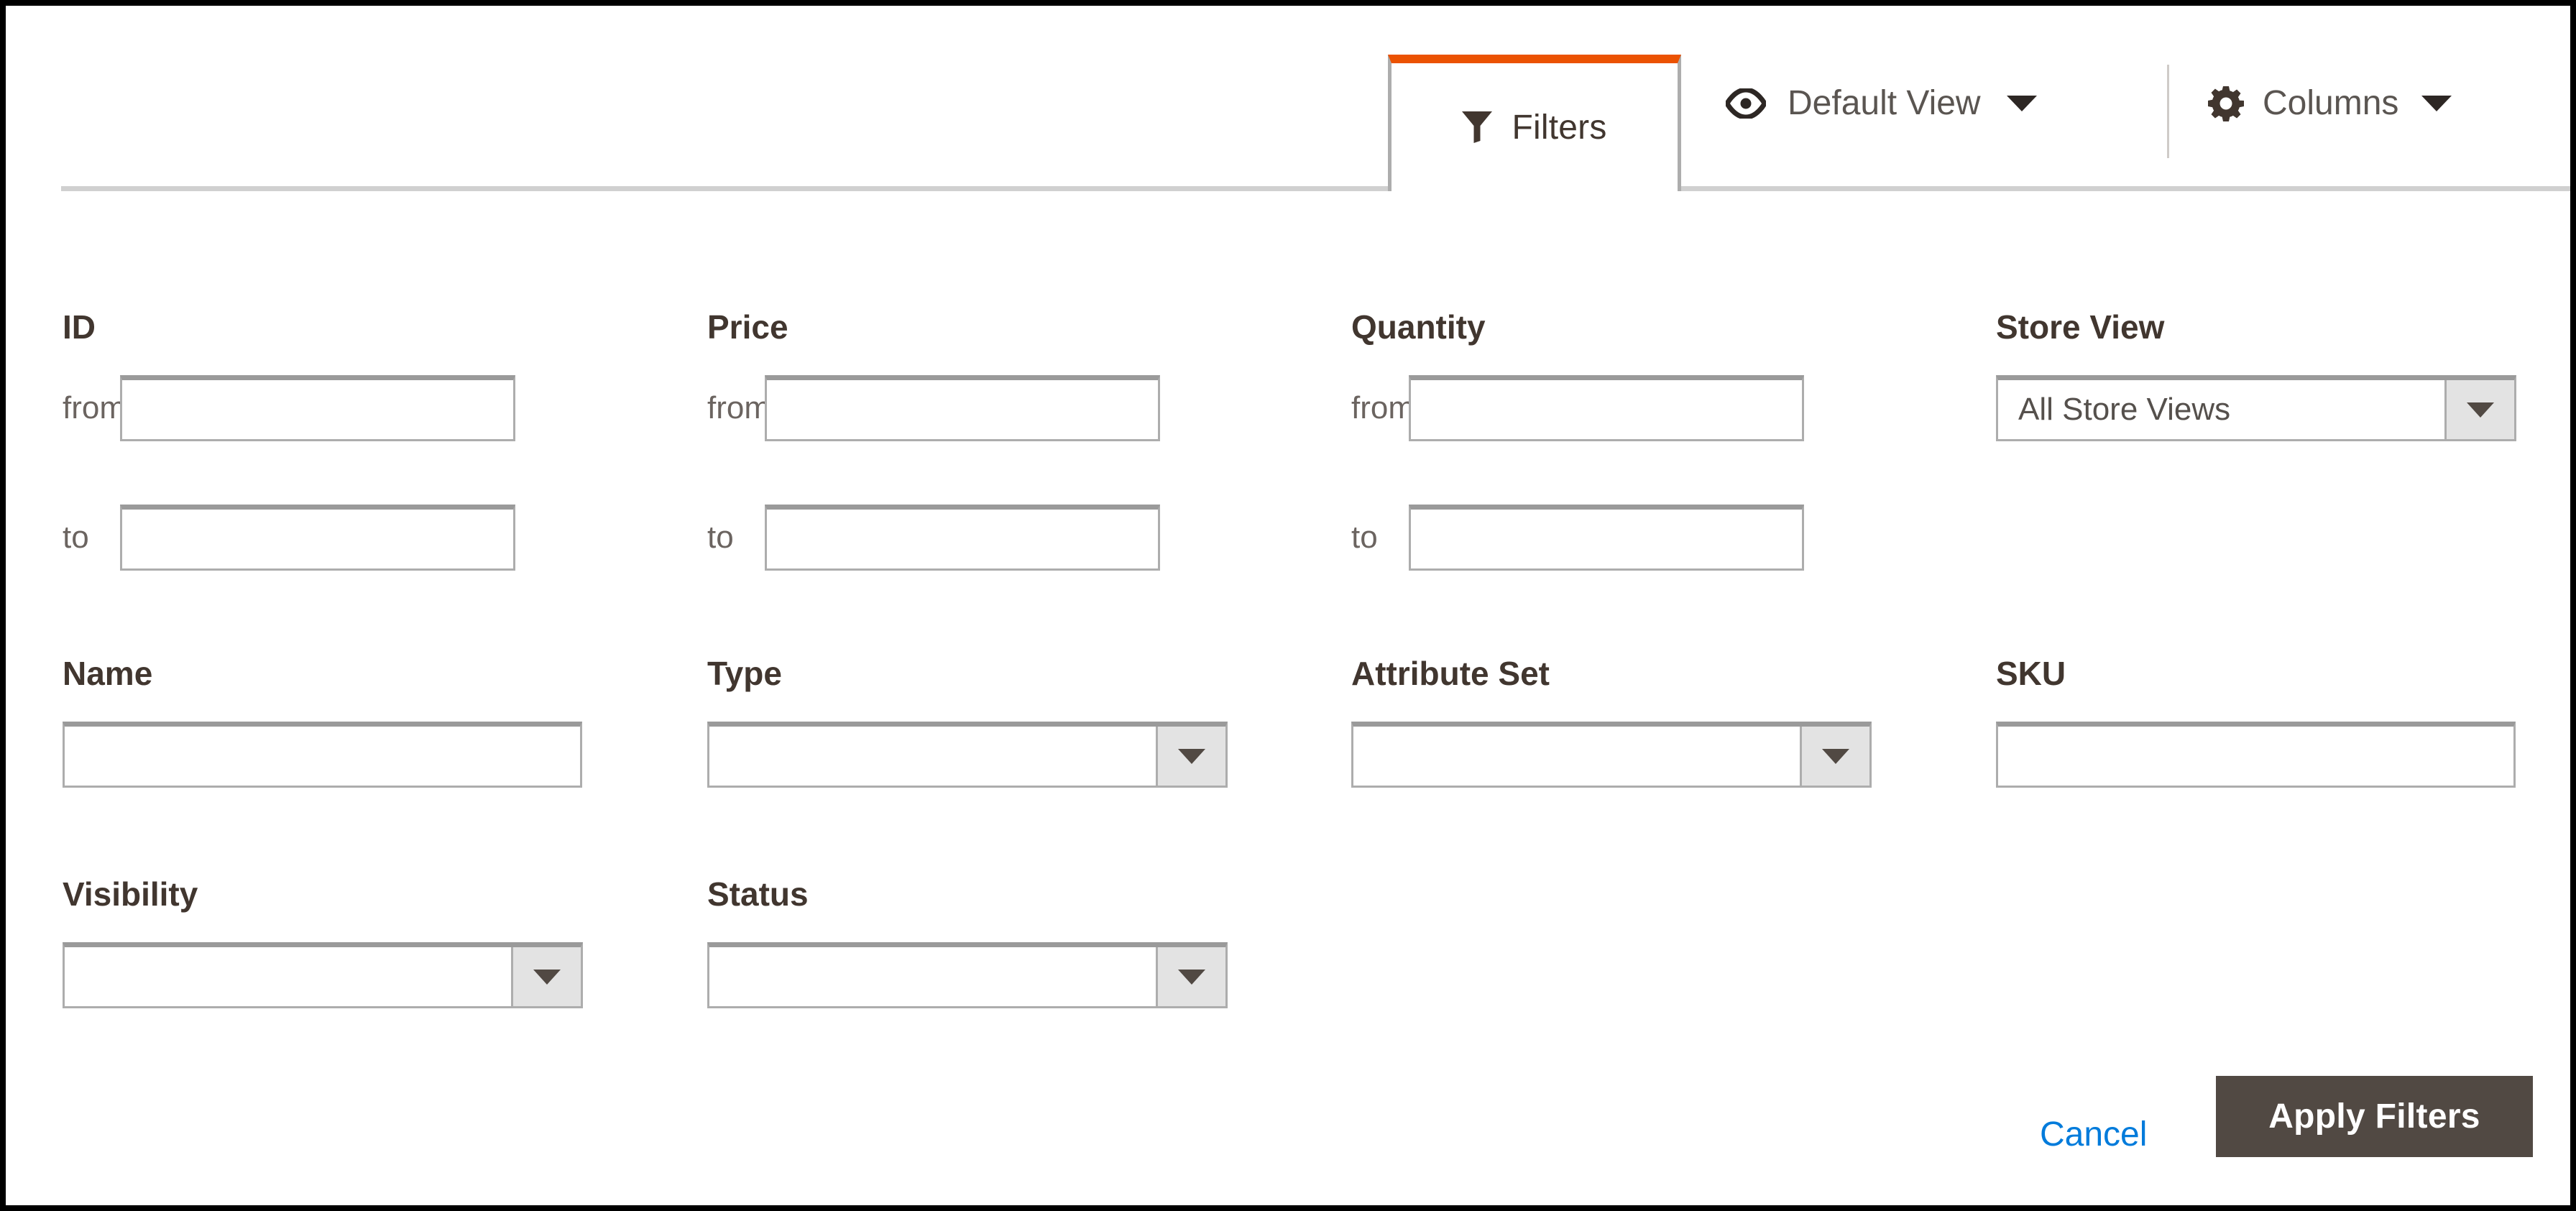 This screenshot has height=1211, width=2576. I want to click on filter-status-label: Status, so click(758, 894).